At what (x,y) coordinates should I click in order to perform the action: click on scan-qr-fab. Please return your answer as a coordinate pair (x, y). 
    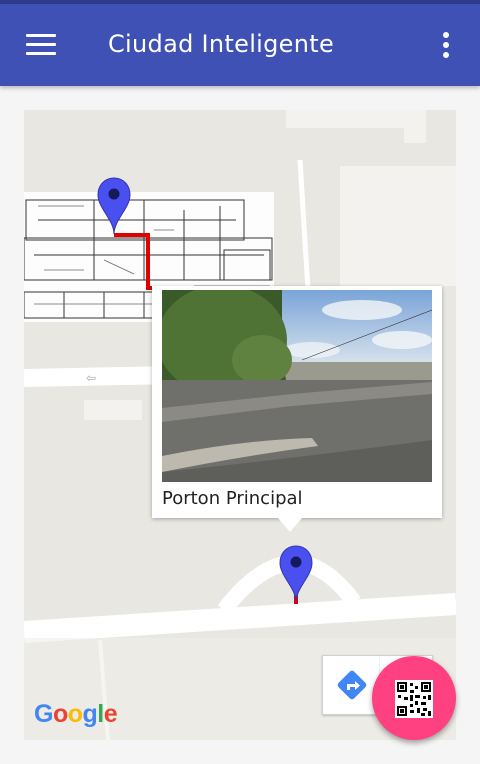
    Looking at the image, I should click on (414, 698).